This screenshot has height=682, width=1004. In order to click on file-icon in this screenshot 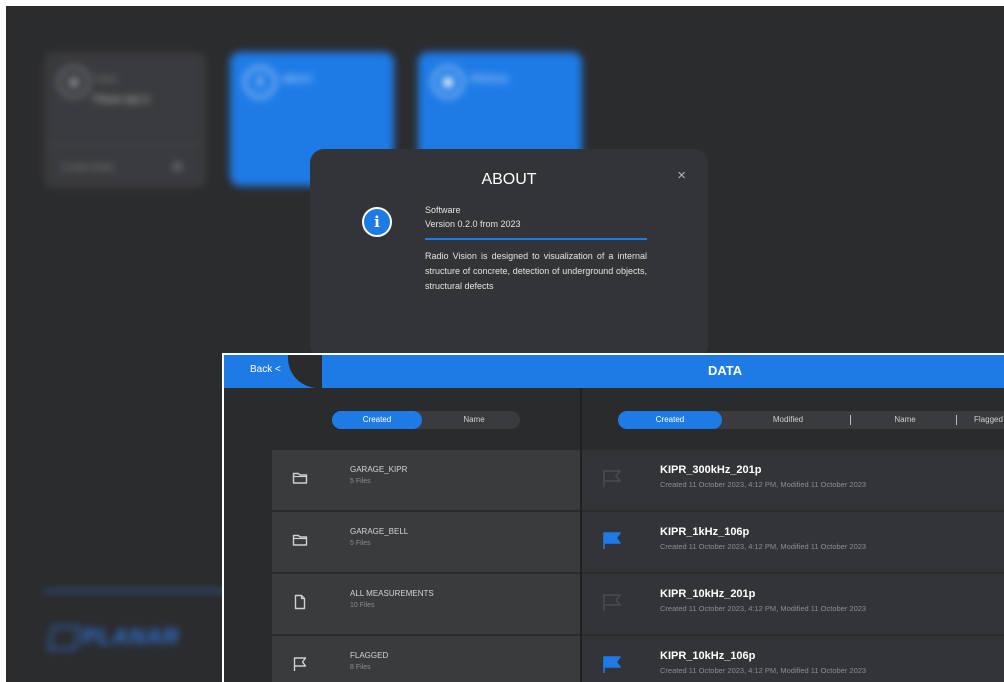, I will do `click(300, 602)`.